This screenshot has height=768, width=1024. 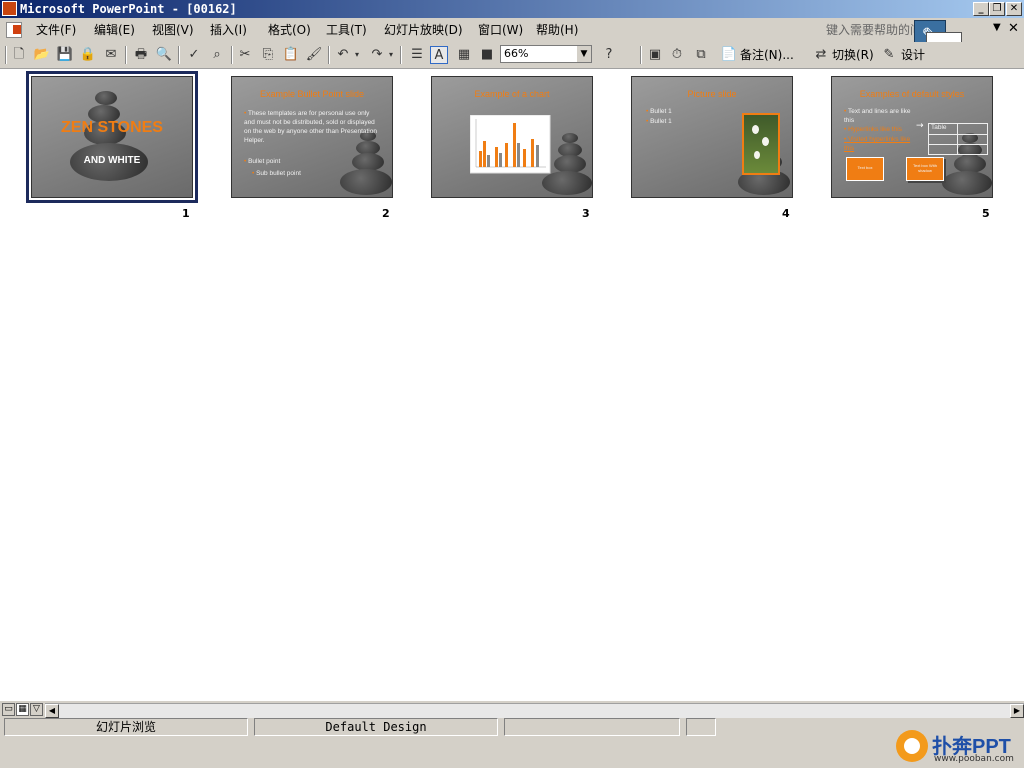 I want to click on hide-slide-icon: ▣, so click(x=655, y=55).